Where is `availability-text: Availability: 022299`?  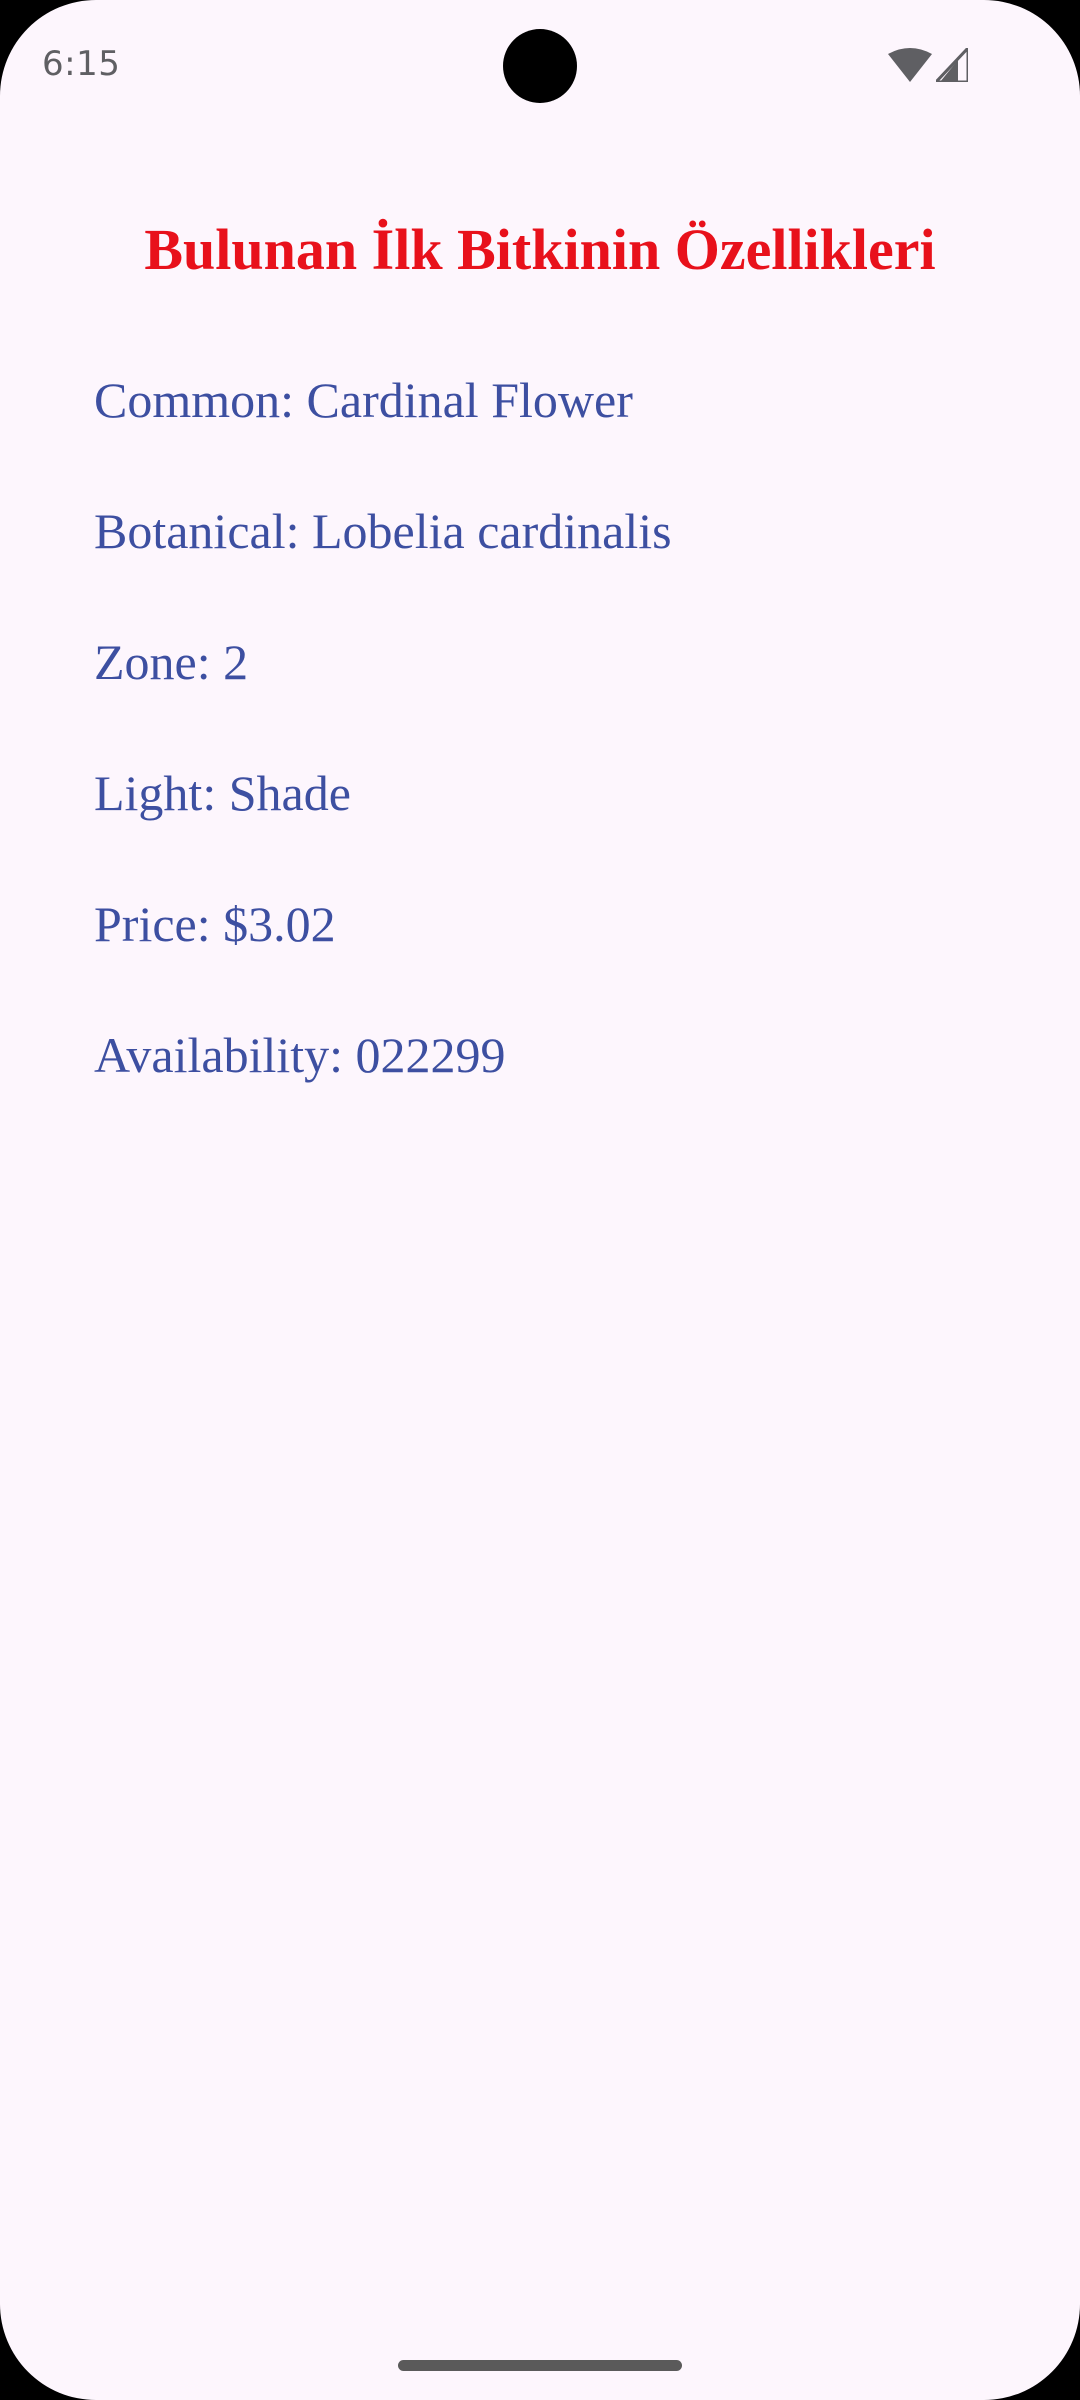
availability-text: Availability: 022299 is located at coordinates (300, 1055).